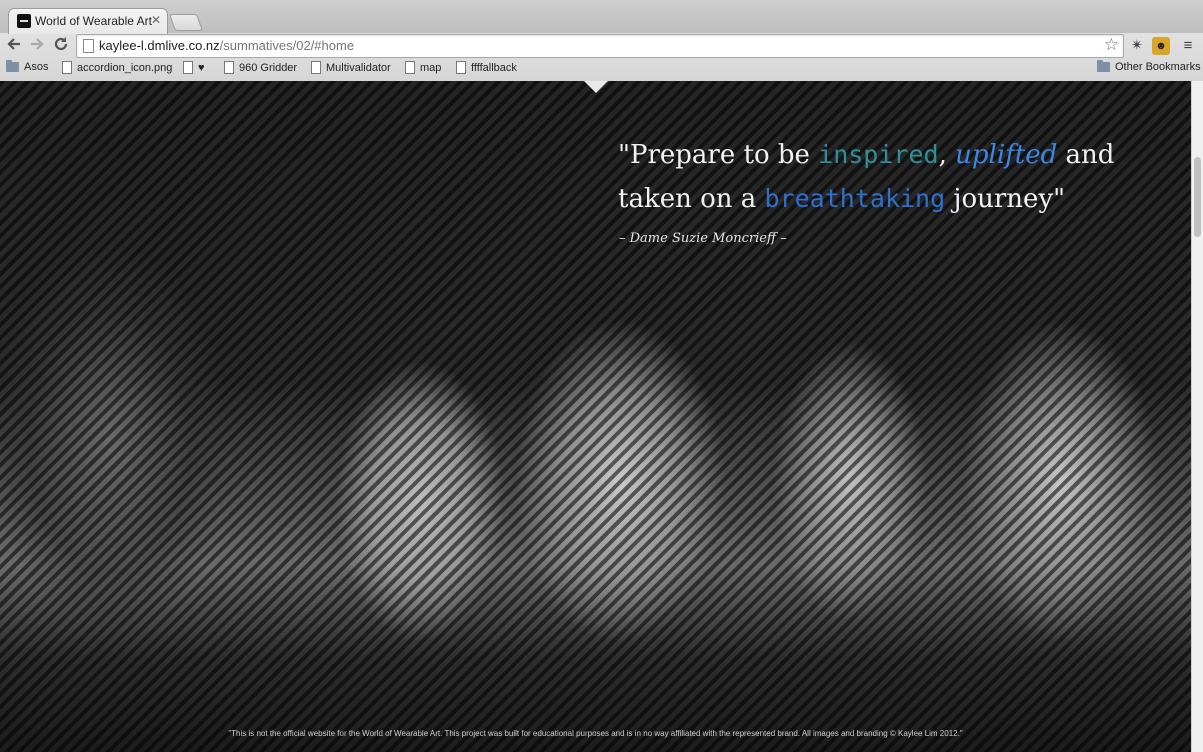 This screenshot has height=752, width=1203. I want to click on bookmark-multivalidator: Multivalidator, so click(351, 67).